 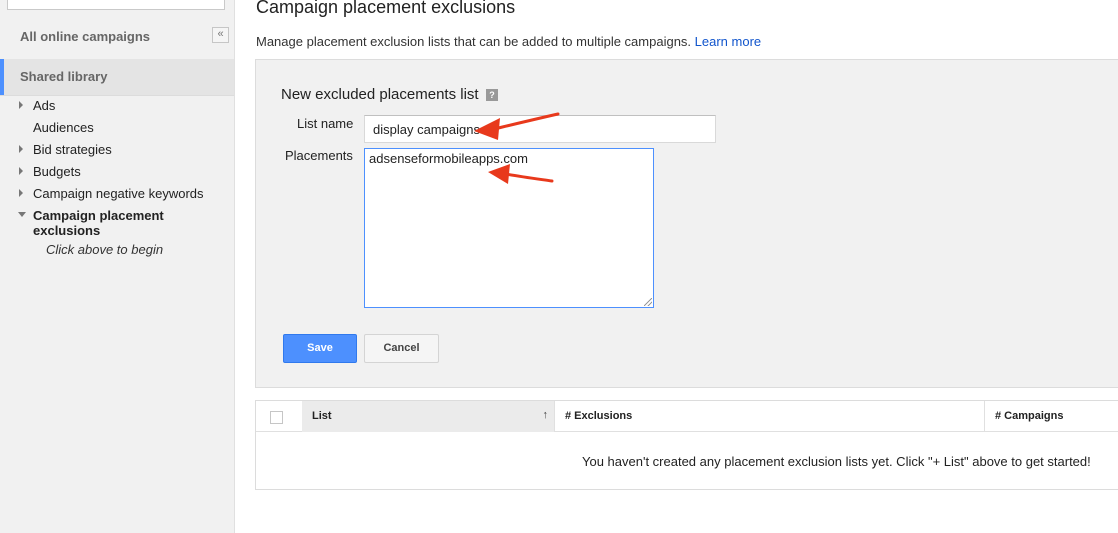 What do you see at coordinates (428, 416) in the screenshot?
I see `column-header-list: List ↑` at bounding box center [428, 416].